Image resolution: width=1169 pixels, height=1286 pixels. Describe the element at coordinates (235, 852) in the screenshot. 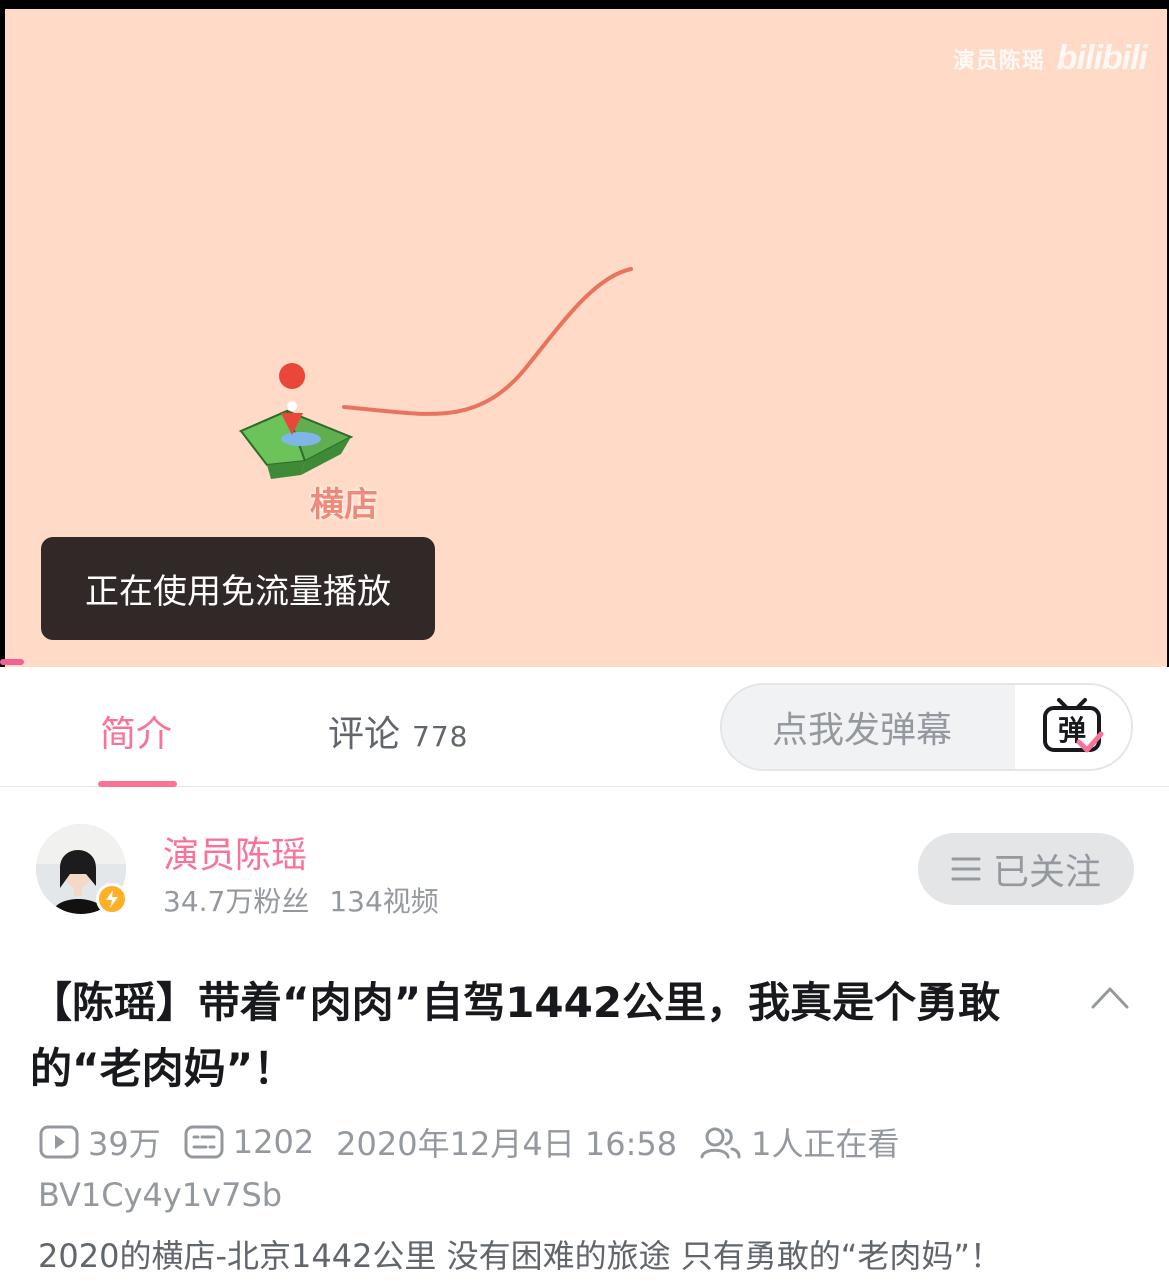

I see `uploader-name: 演员陈瑶` at that location.